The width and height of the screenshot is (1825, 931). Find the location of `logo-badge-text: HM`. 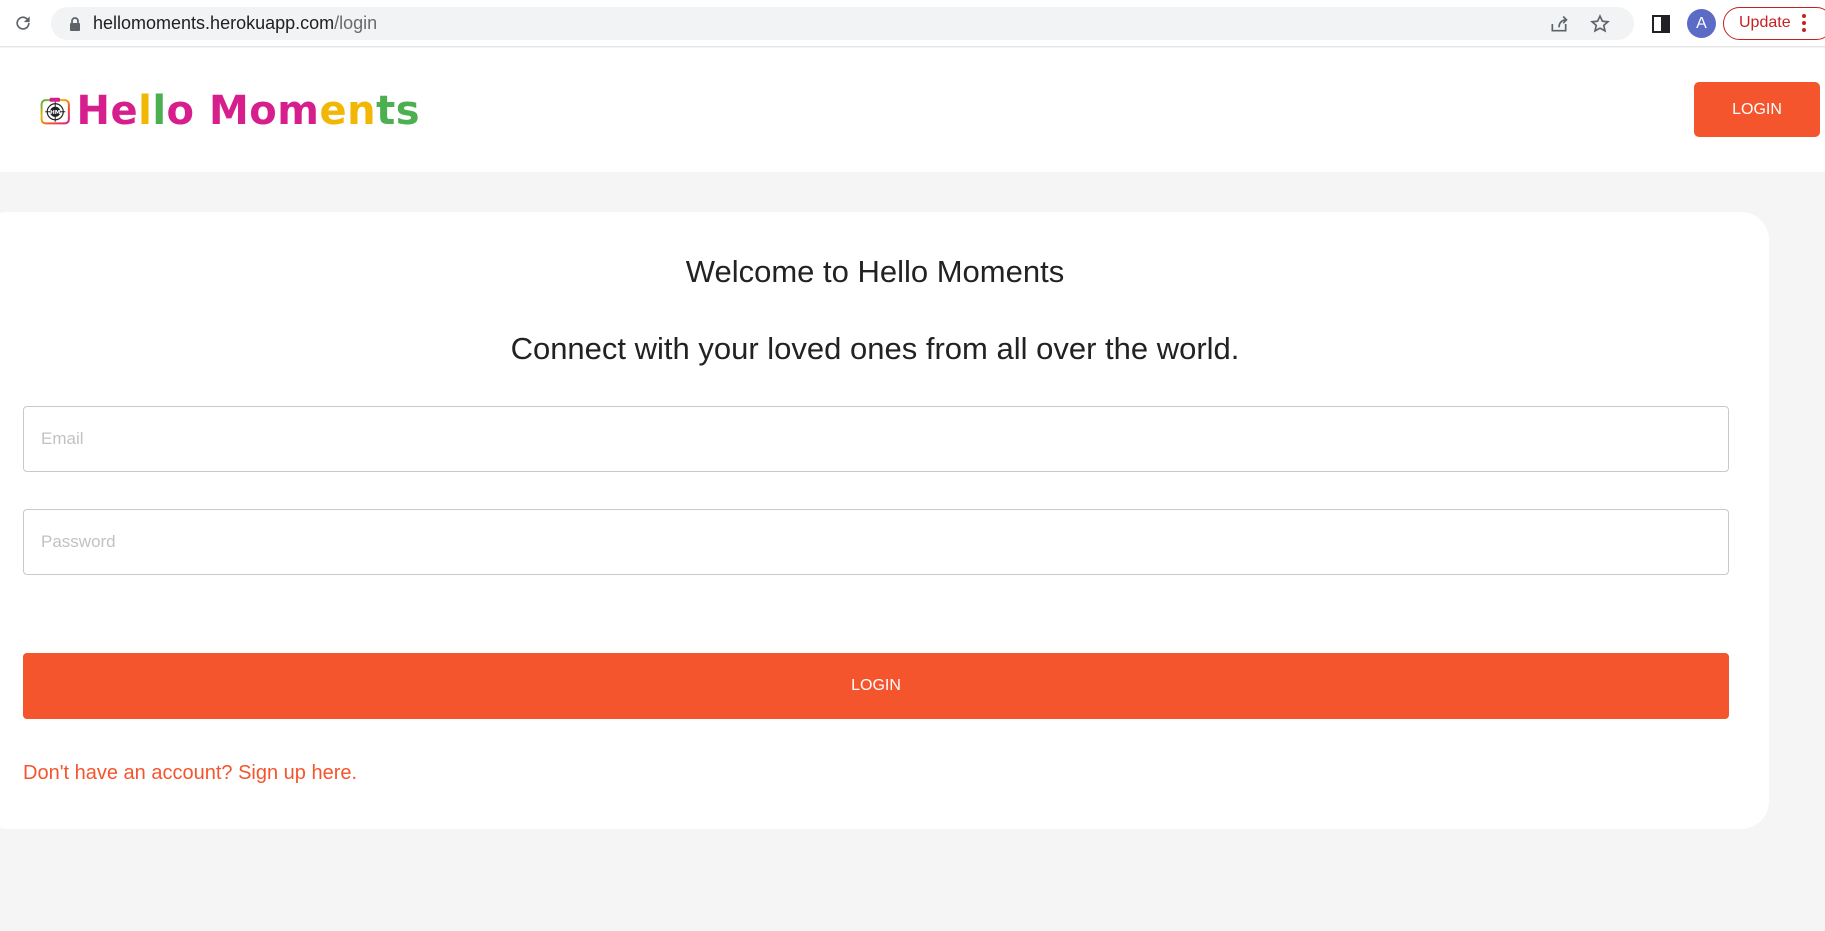

logo-badge-text: HM is located at coordinates (55, 113).